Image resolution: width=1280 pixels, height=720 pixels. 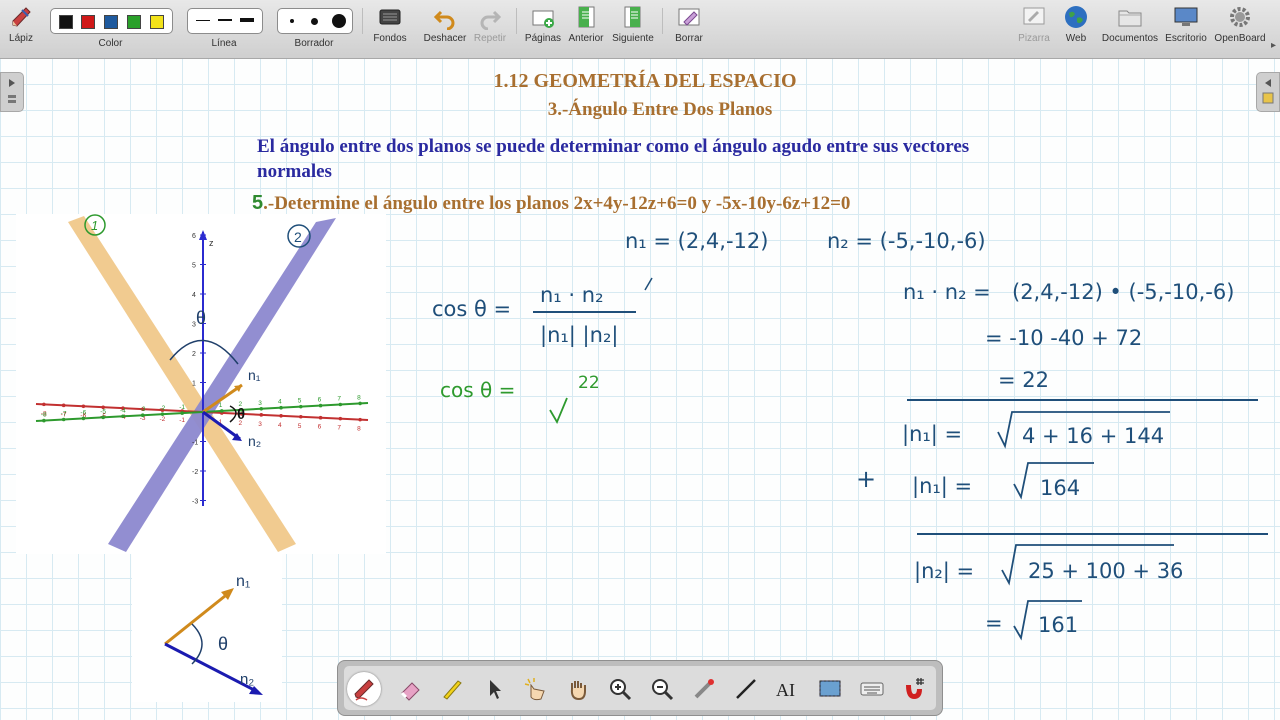 I want to click on norm-n1-lhs: |n₁| =, so click(x=932, y=434).